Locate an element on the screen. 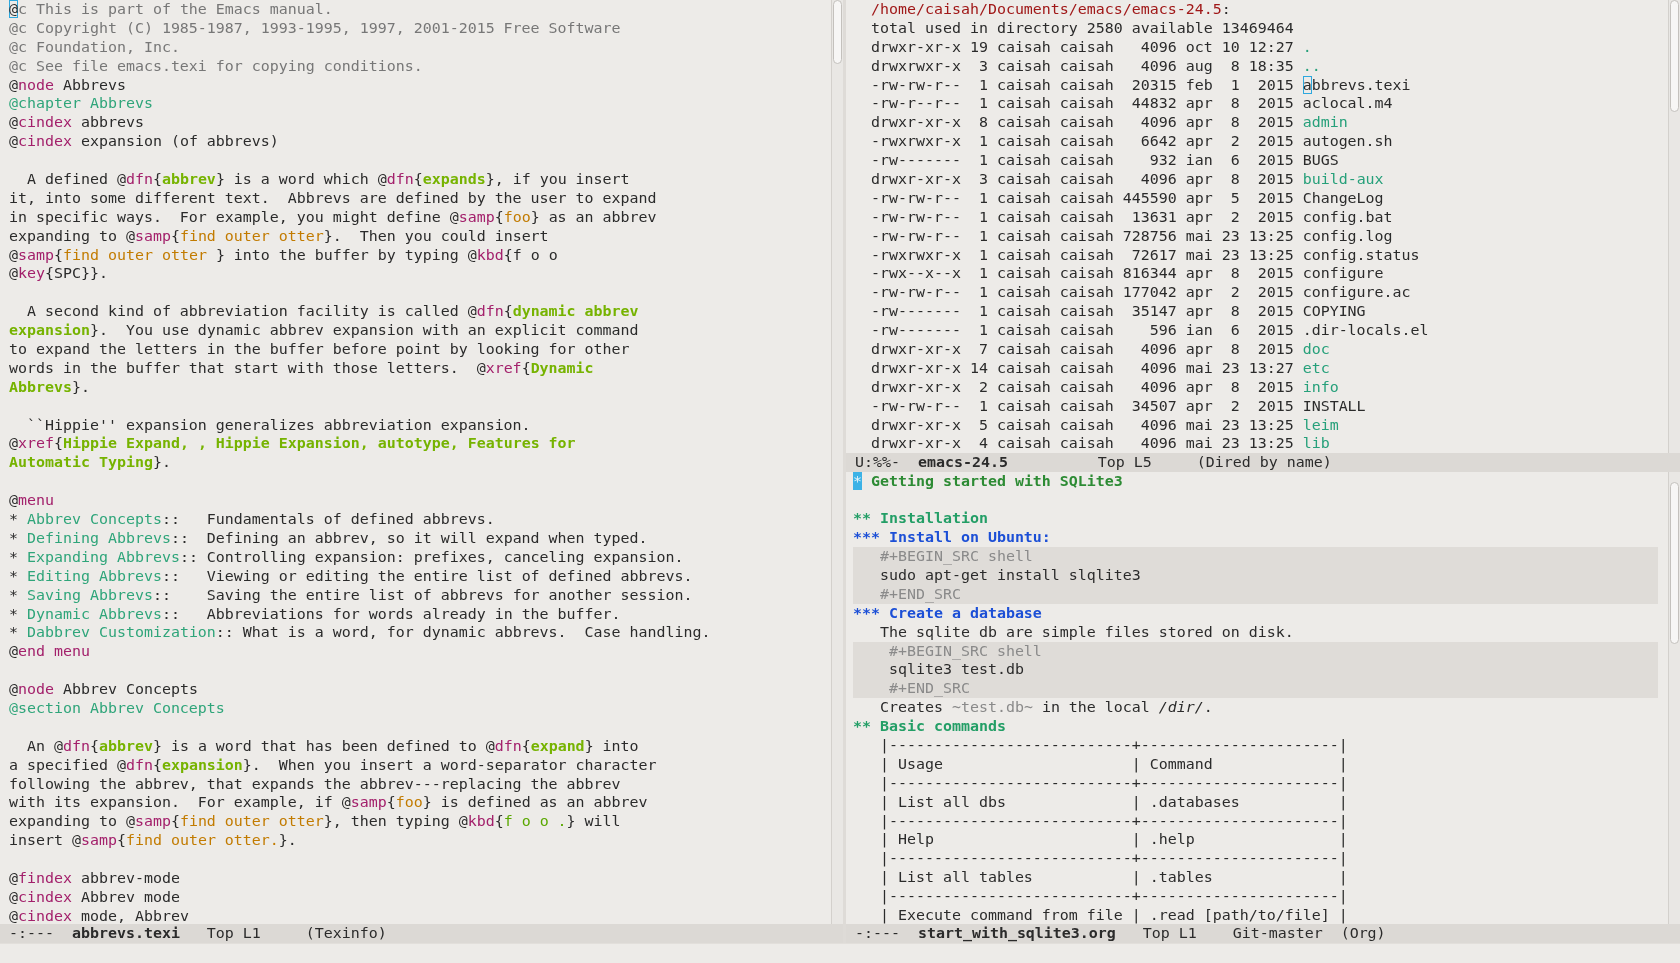 The height and width of the screenshot is (963, 1680). text-line: A second kind of abbreviation facility is called @dfn{dynamic abbrev is located at coordinates (333, 312).